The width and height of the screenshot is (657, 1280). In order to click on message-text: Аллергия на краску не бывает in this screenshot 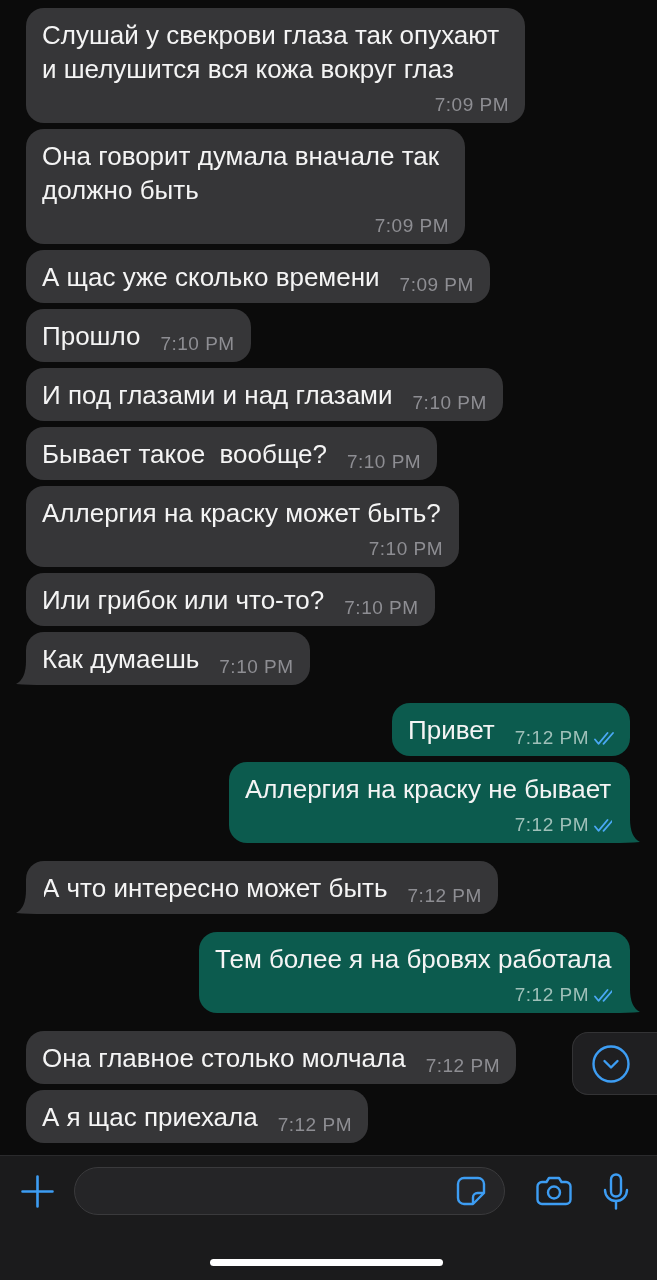, I will do `click(428, 789)`.